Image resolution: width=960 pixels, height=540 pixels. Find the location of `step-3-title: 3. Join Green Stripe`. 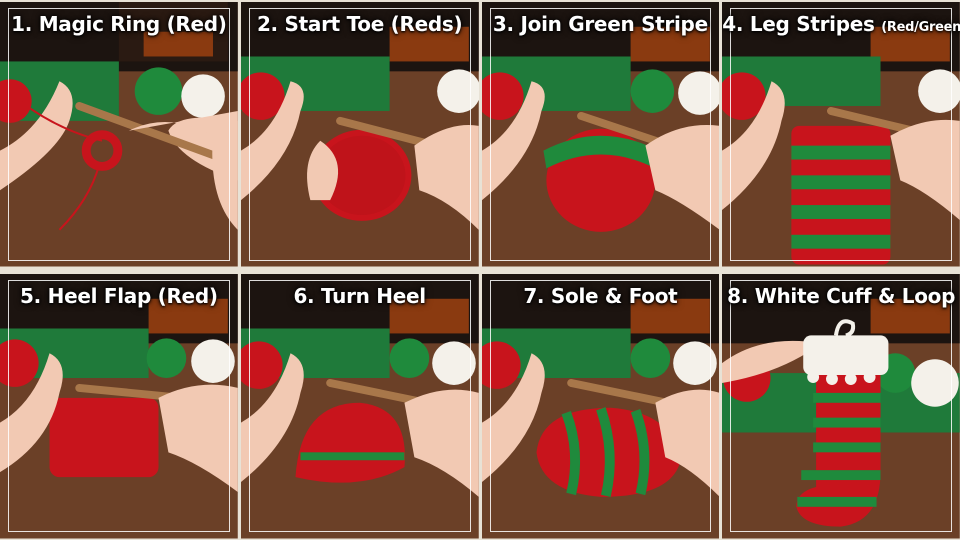

step-3-title: 3. Join Green Stripe is located at coordinates (600, 24).